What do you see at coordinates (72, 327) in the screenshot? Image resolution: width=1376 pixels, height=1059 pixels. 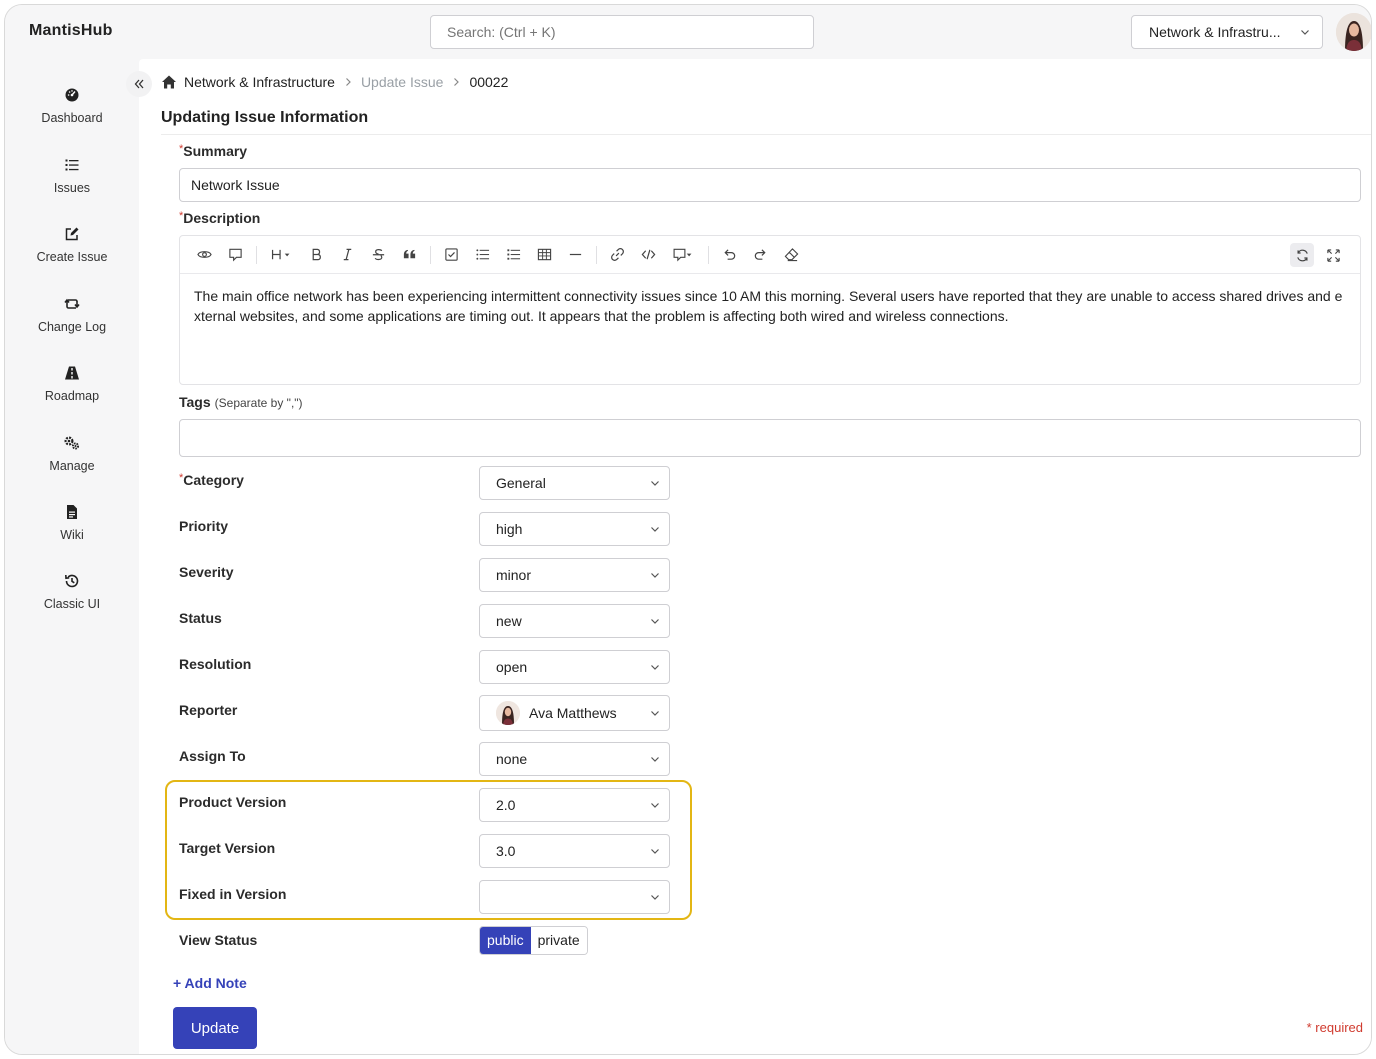 I see `sidebar-item-label: Change Log` at bounding box center [72, 327].